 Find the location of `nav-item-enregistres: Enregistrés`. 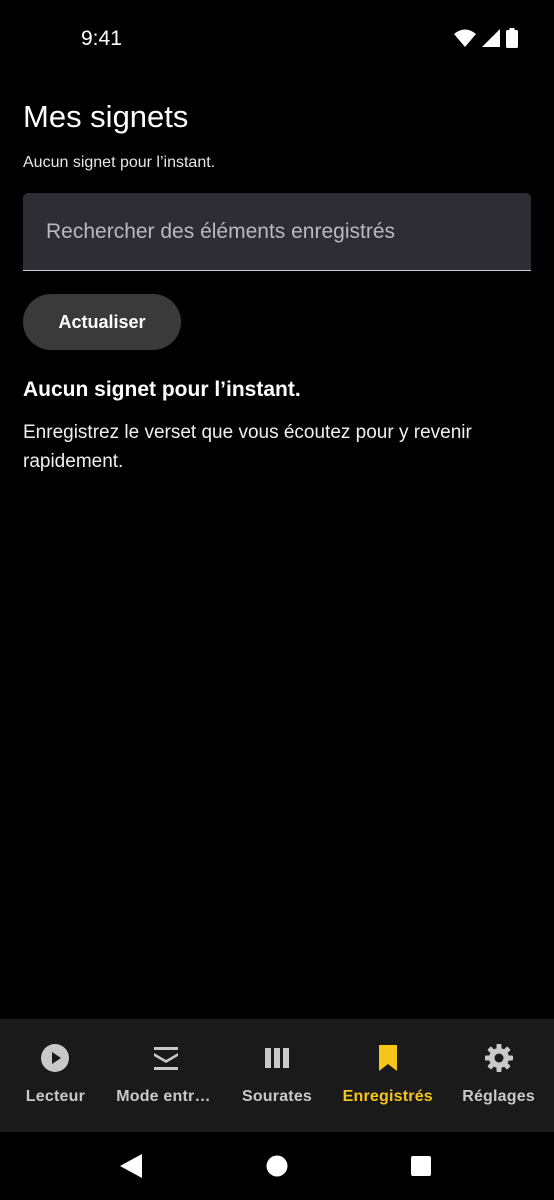

nav-item-enregistres: Enregistrés is located at coordinates (387, 1075).